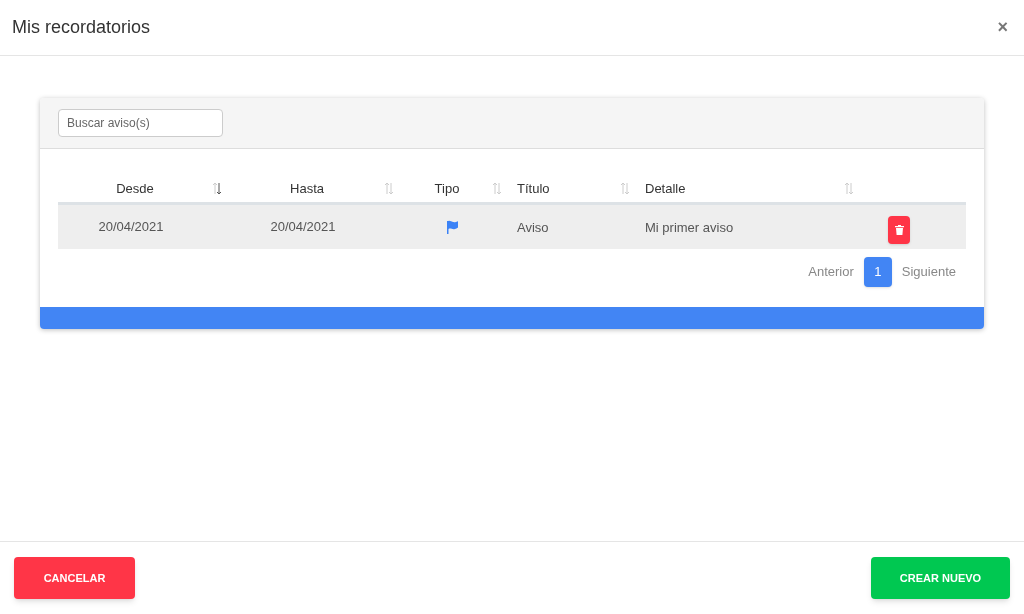  I want to click on search-field: Buscar aviso(s), so click(140, 123).